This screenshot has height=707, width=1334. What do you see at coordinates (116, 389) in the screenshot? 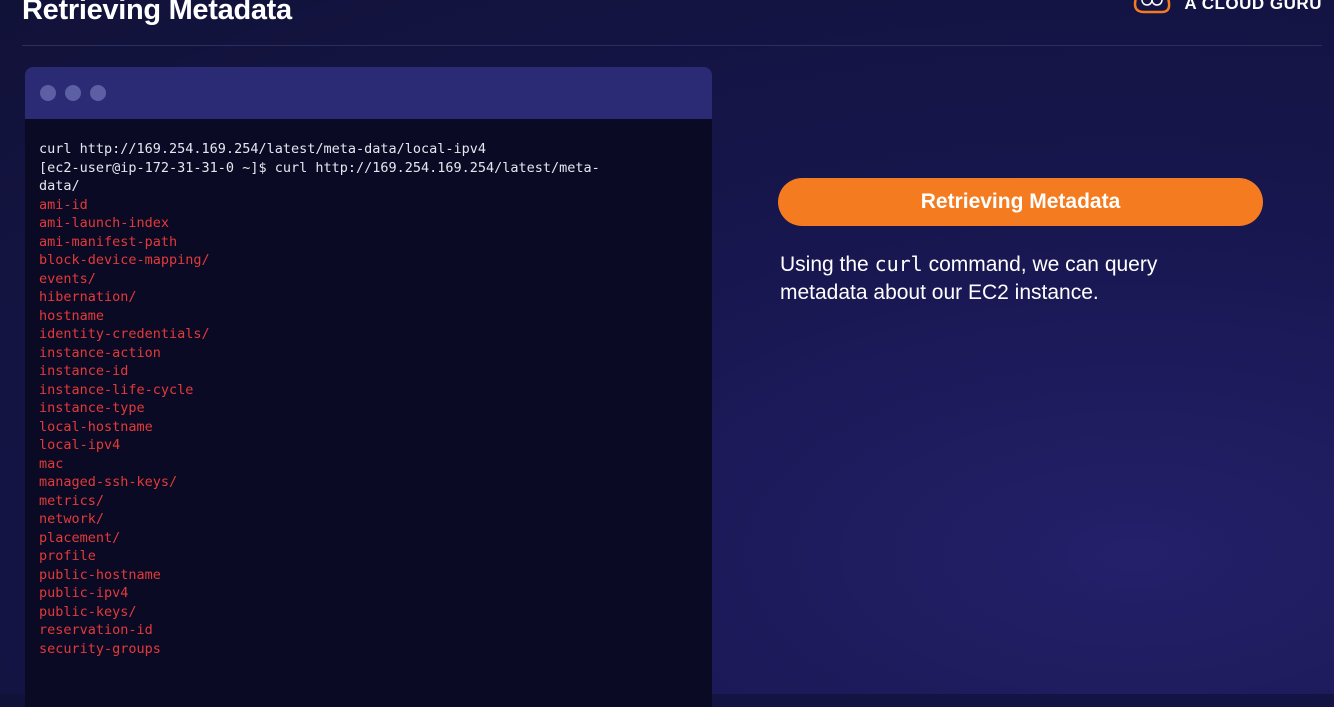
I see `terminal-output-line: instance-life-cycle` at bounding box center [116, 389].